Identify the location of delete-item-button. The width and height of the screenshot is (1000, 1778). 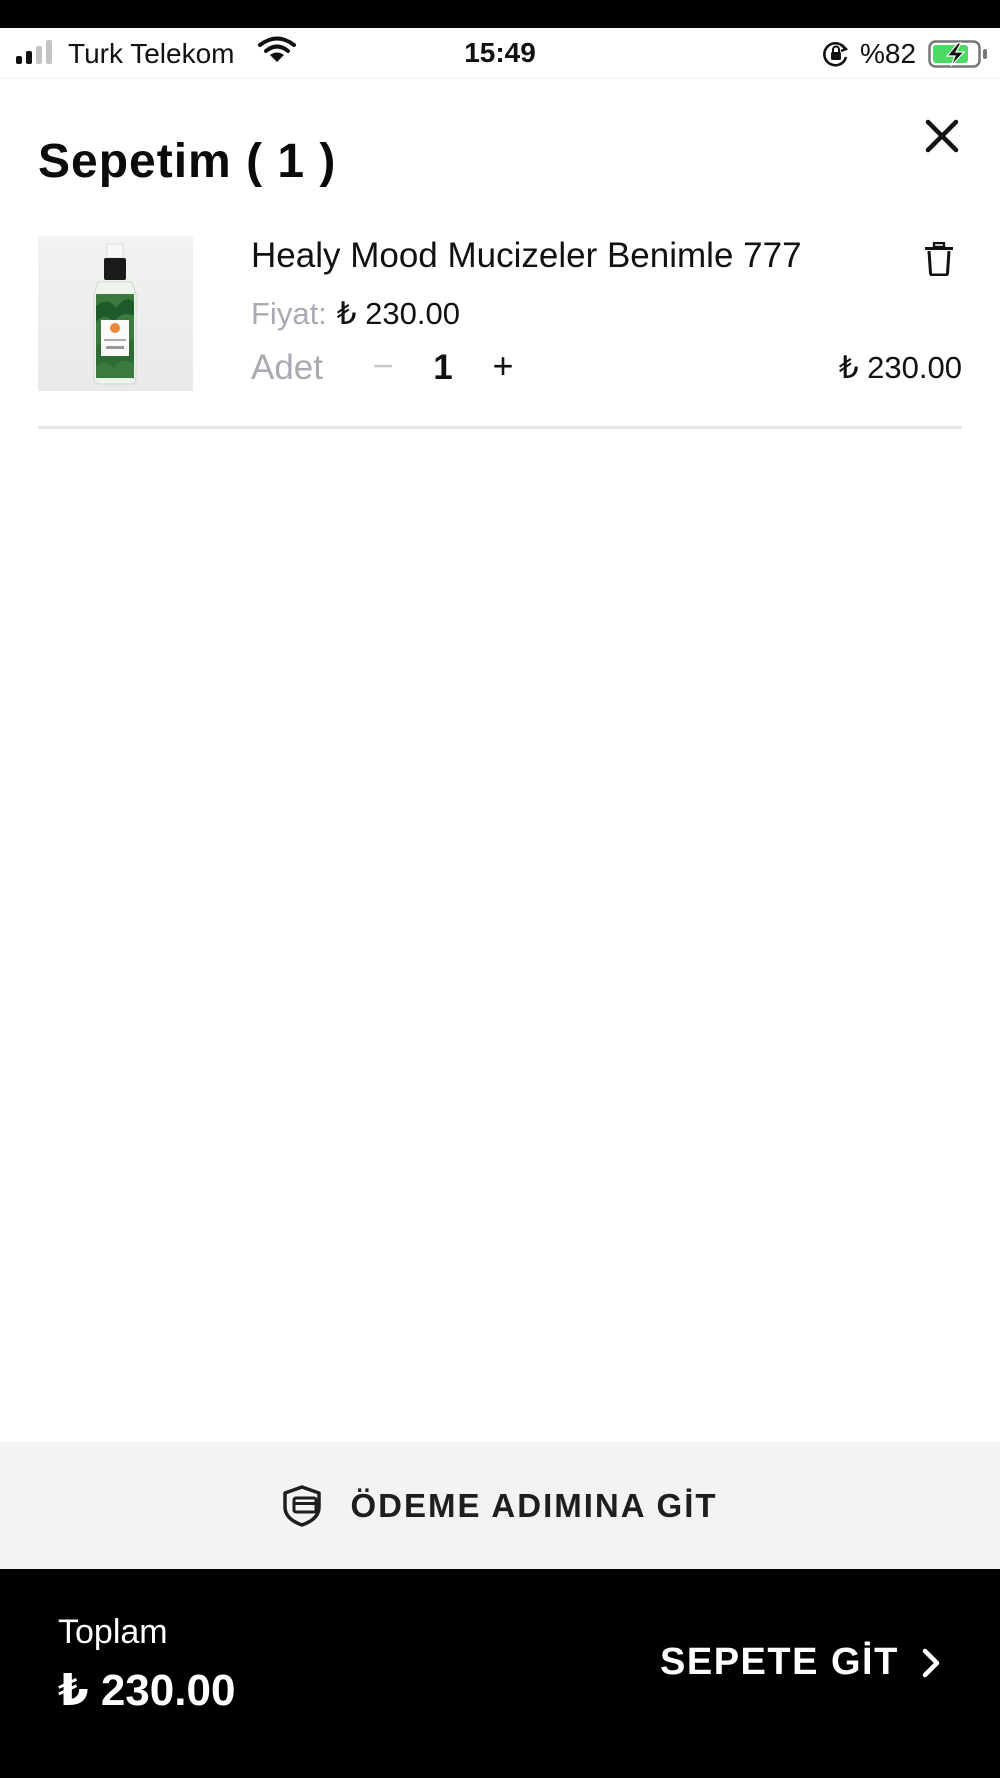
(939, 261).